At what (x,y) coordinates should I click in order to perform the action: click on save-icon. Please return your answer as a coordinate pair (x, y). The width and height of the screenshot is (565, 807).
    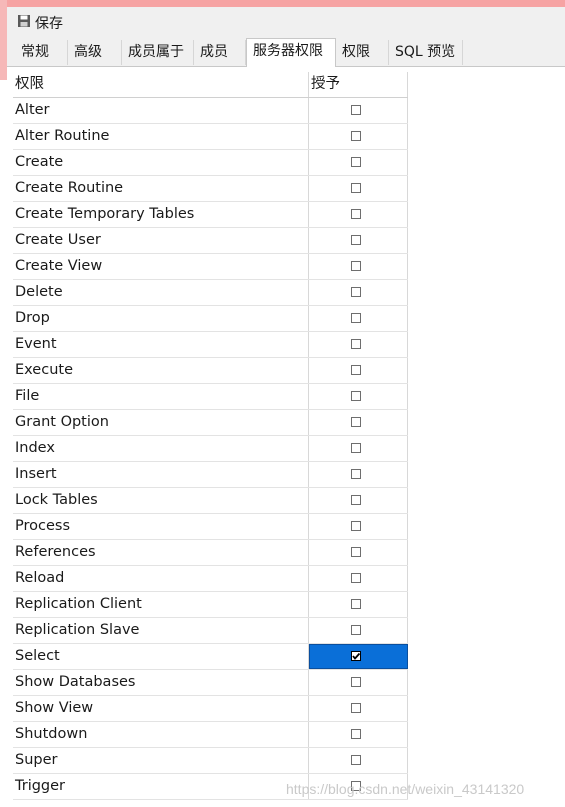
    Looking at the image, I should click on (24, 23).